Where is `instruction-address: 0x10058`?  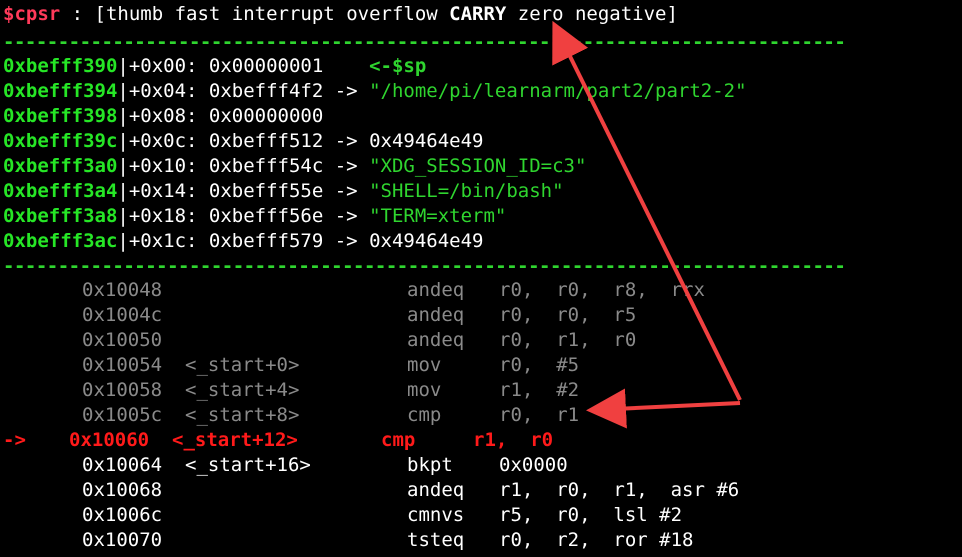 instruction-address: 0x10058 is located at coordinates (122, 390).